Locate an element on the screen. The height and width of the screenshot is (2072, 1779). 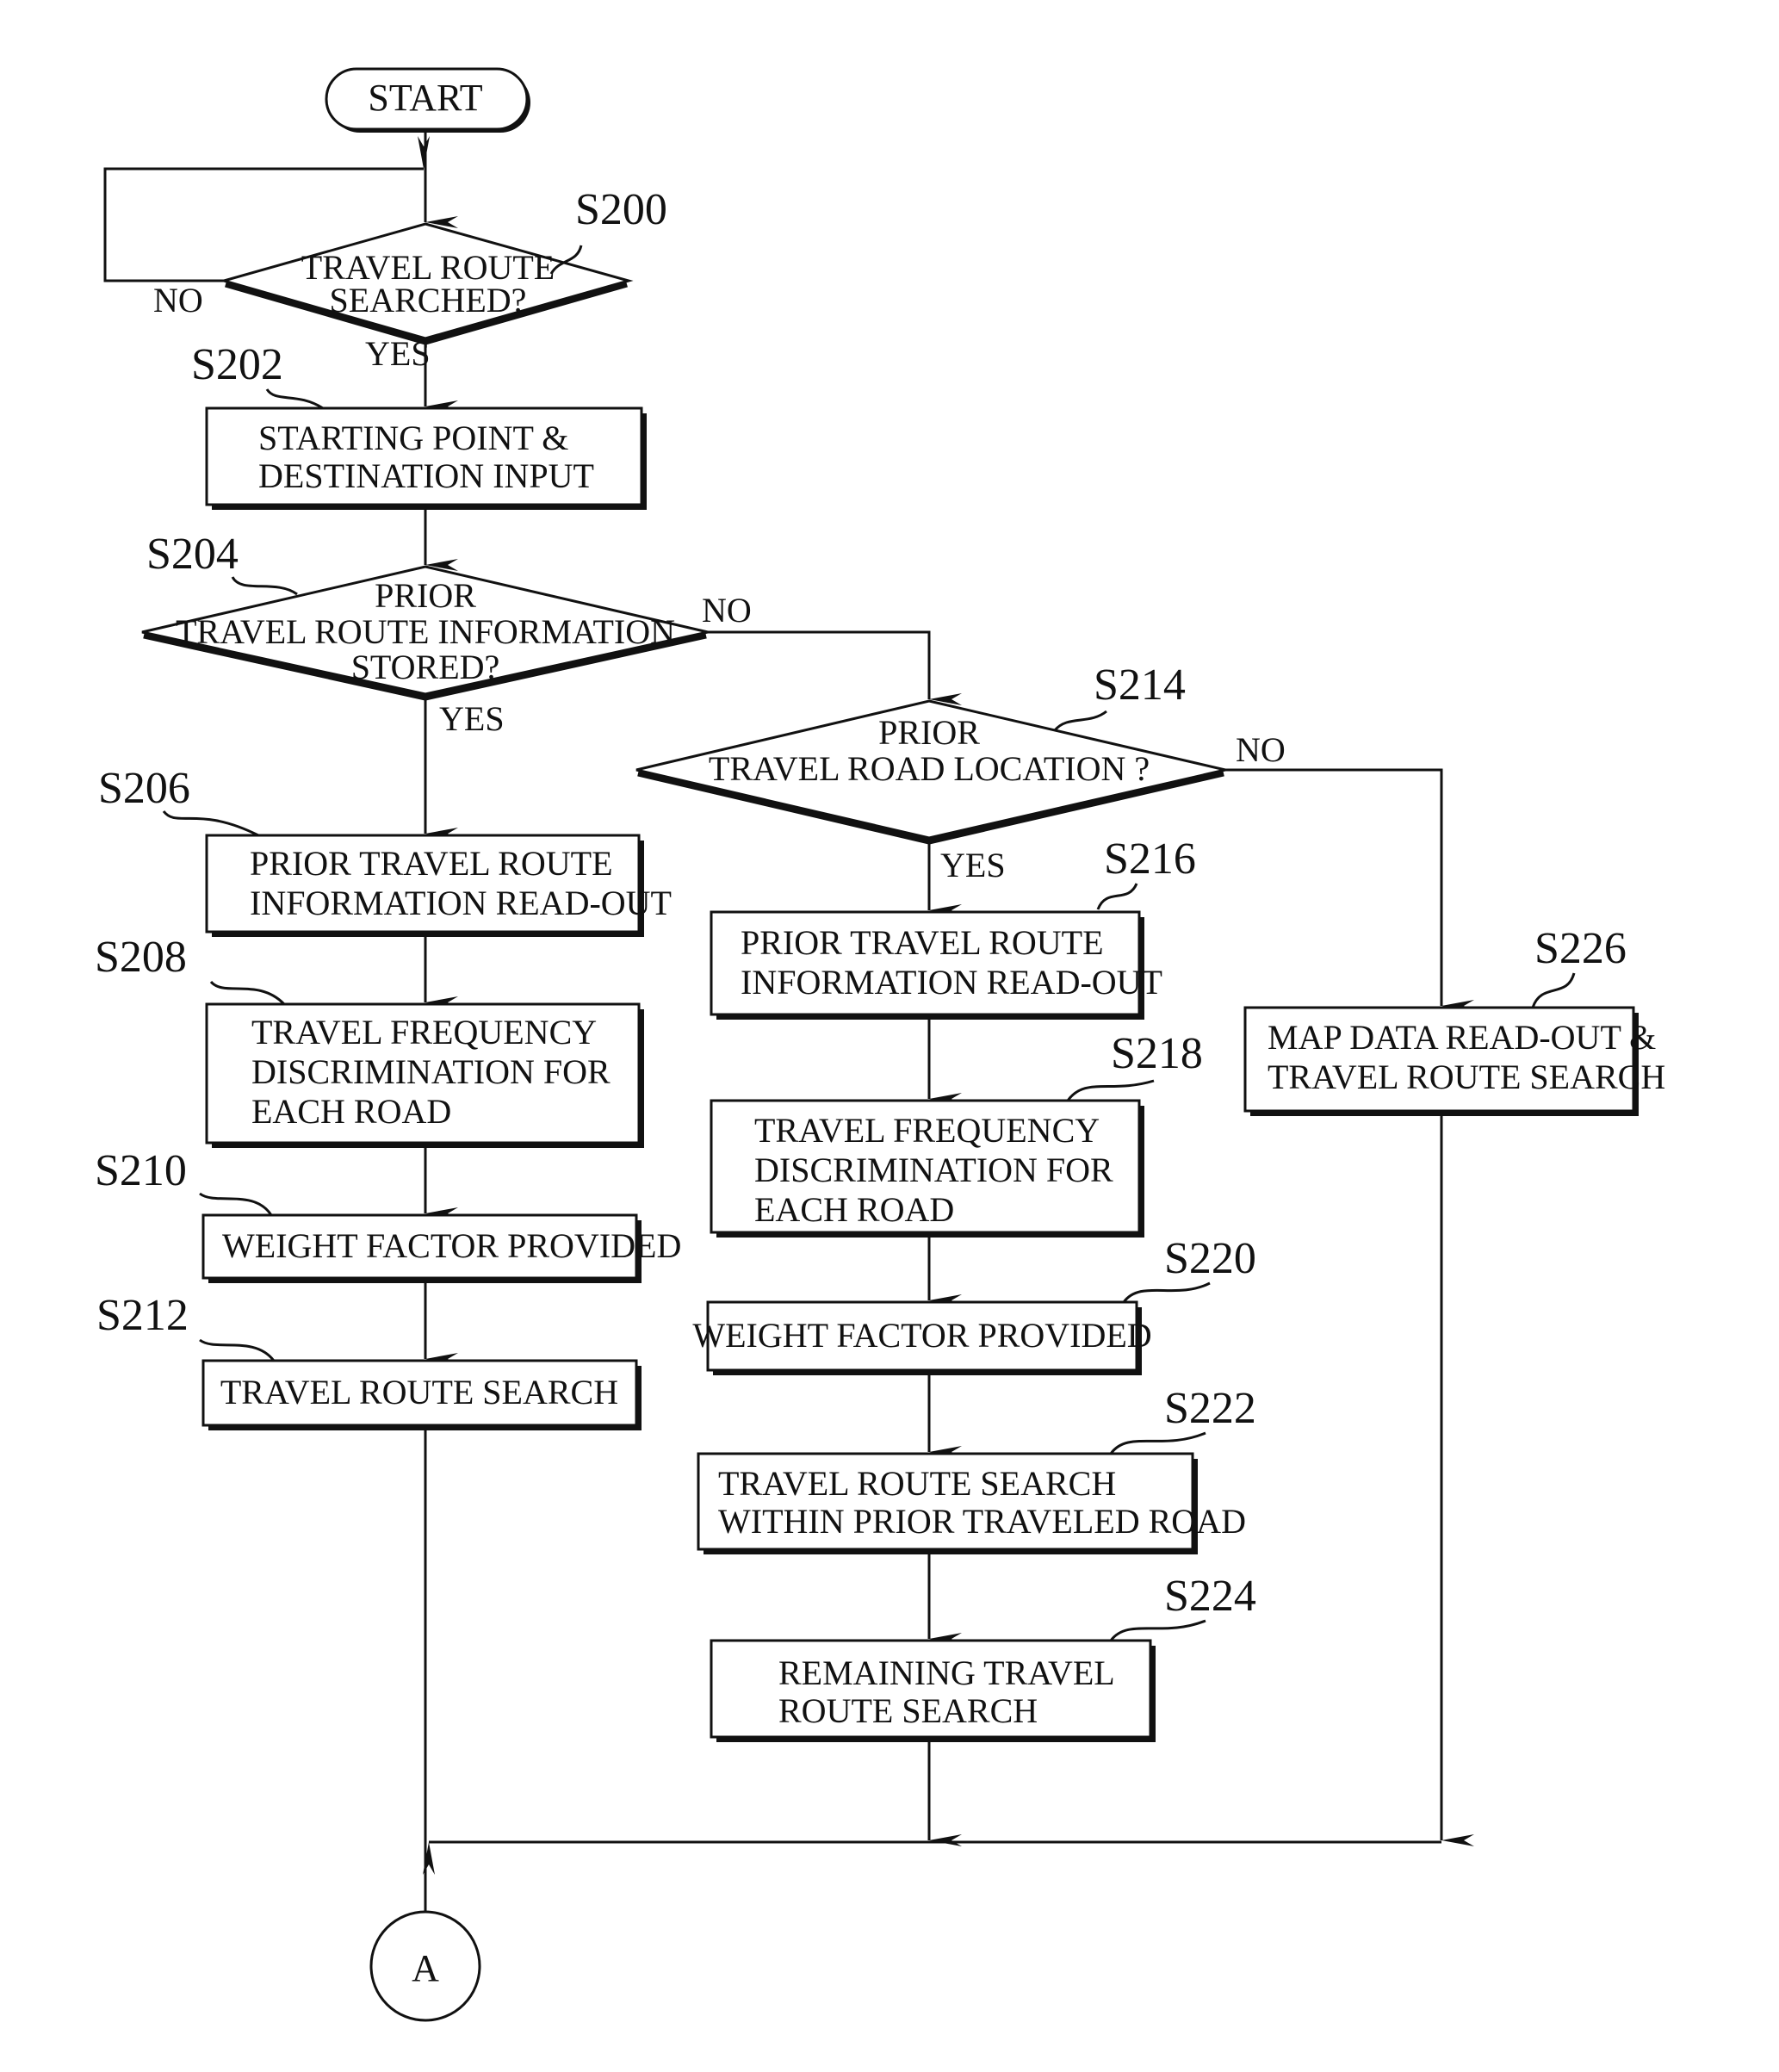
process-s224: REMAINING TRAVEL ROUTE SEARCH S224 is located at coordinates (983, 1657).